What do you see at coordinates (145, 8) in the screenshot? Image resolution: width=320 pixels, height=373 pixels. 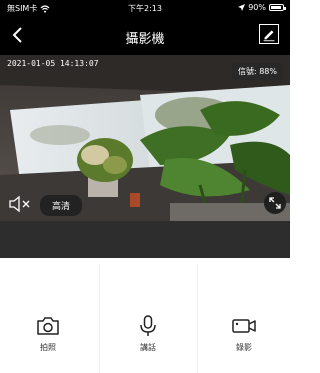 I see `status-bar: 無SIM卡 下午2:13 90%` at bounding box center [145, 8].